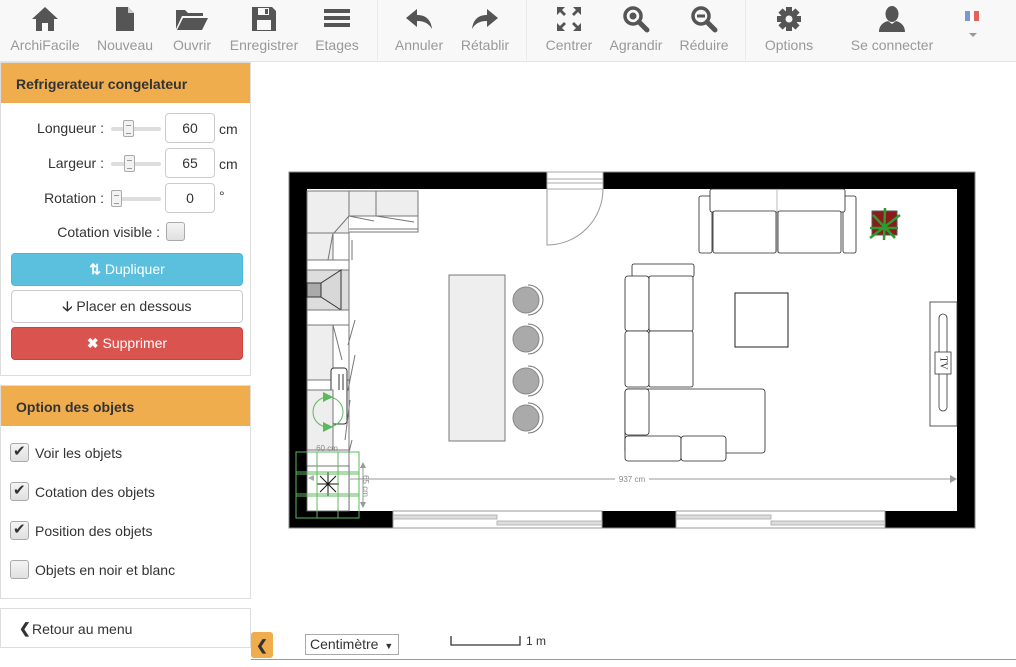 This screenshot has width=1016, height=667. I want to click on sofa-top, so click(777, 221).